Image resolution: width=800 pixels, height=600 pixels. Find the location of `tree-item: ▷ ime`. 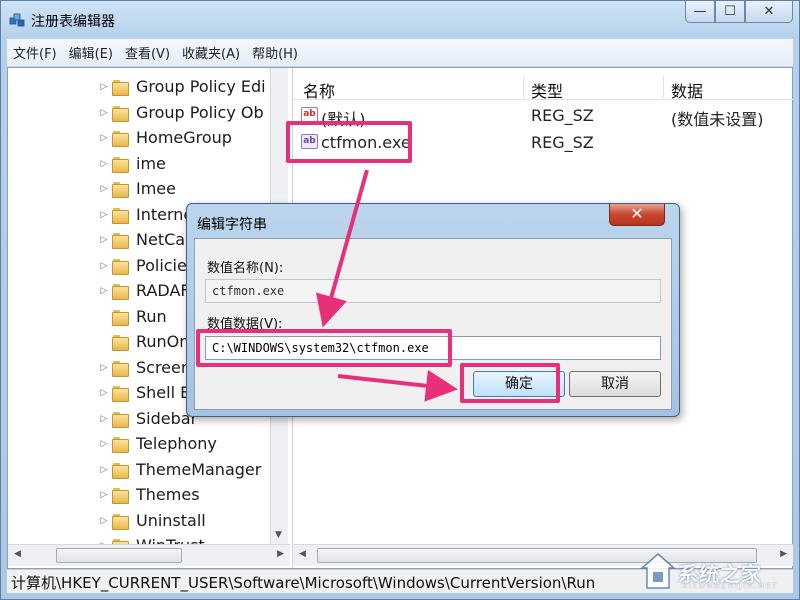

tree-item: ▷ ime is located at coordinates (139, 163).